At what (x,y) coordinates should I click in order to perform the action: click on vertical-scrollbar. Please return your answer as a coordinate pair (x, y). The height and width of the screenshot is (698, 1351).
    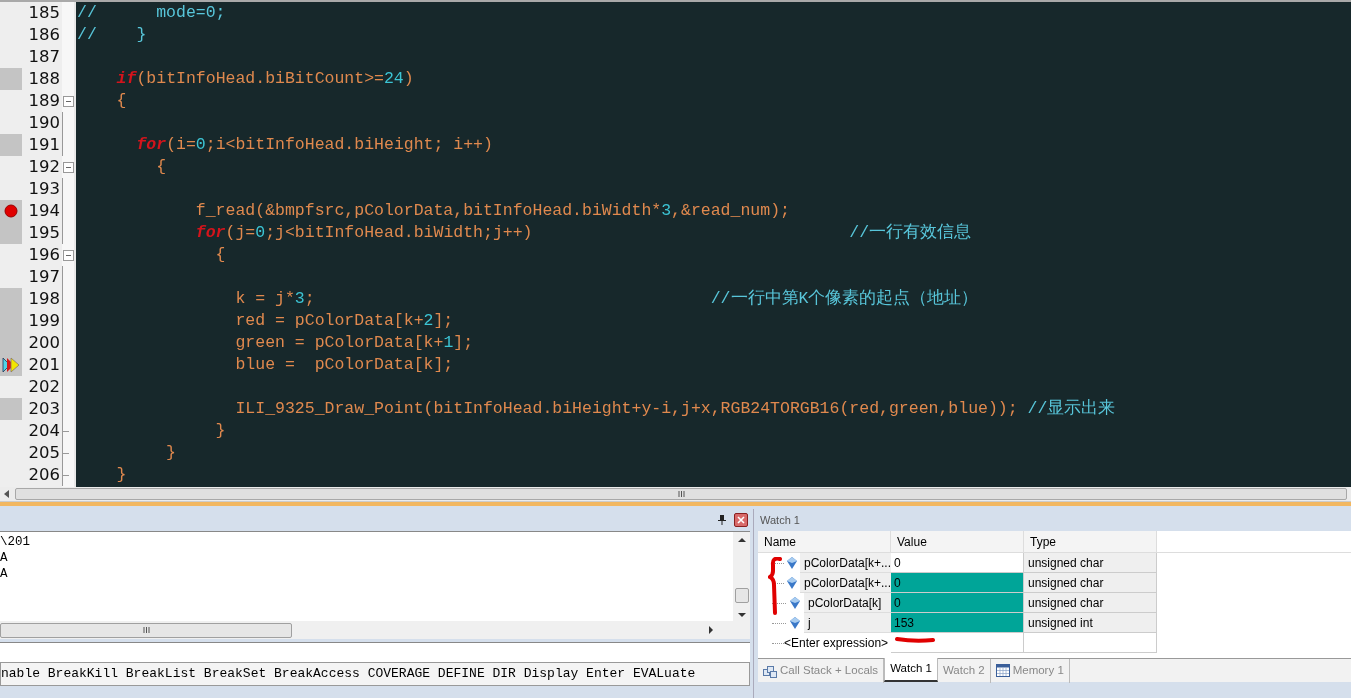
    Looking at the image, I should click on (741, 585).